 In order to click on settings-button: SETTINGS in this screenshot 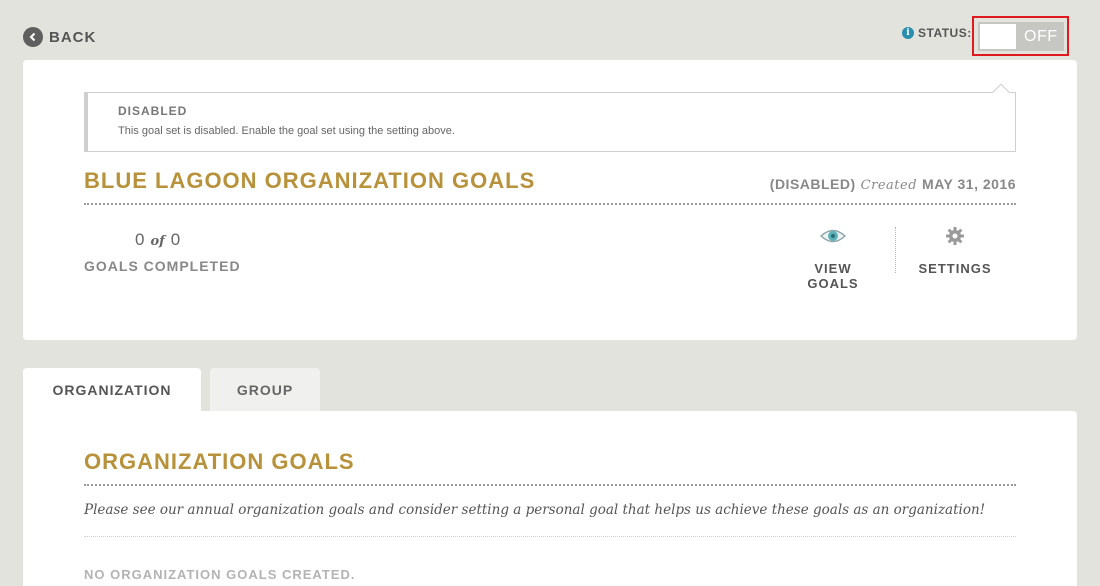, I will do `click(955, 251)`.